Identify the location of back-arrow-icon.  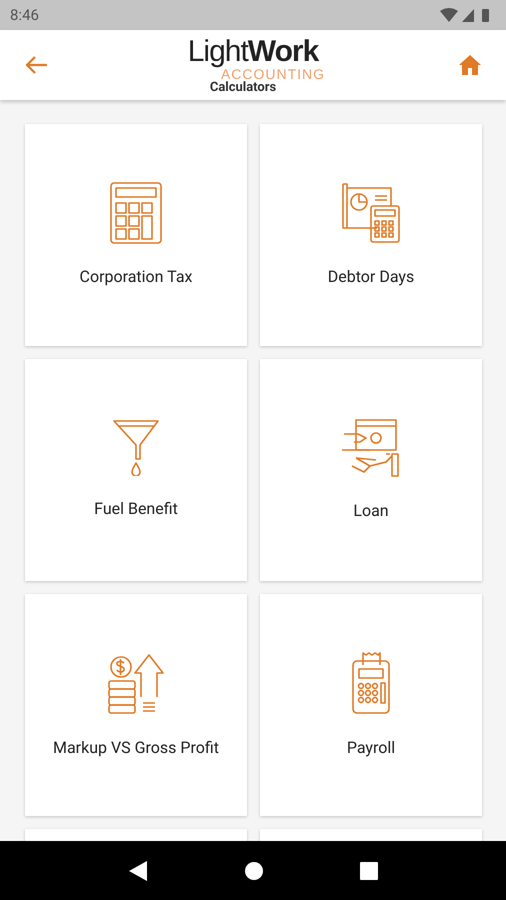
(36, 65).